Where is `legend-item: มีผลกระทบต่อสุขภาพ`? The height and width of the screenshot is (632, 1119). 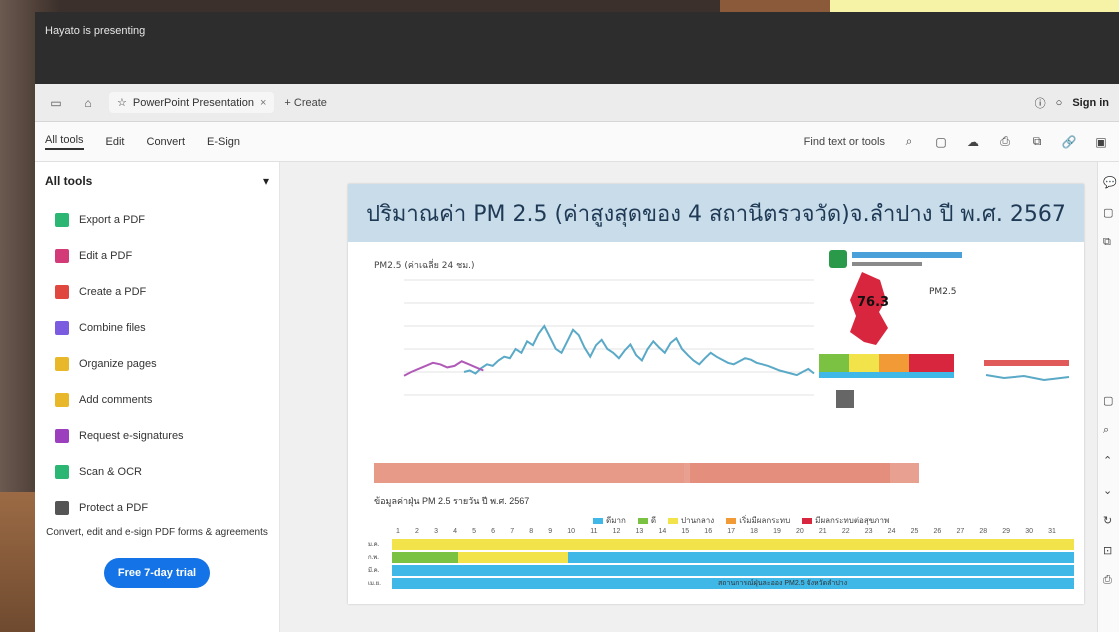 legend-item: มีผลกระทบต่อสุขภาพ is located at coordinates (845, 520).